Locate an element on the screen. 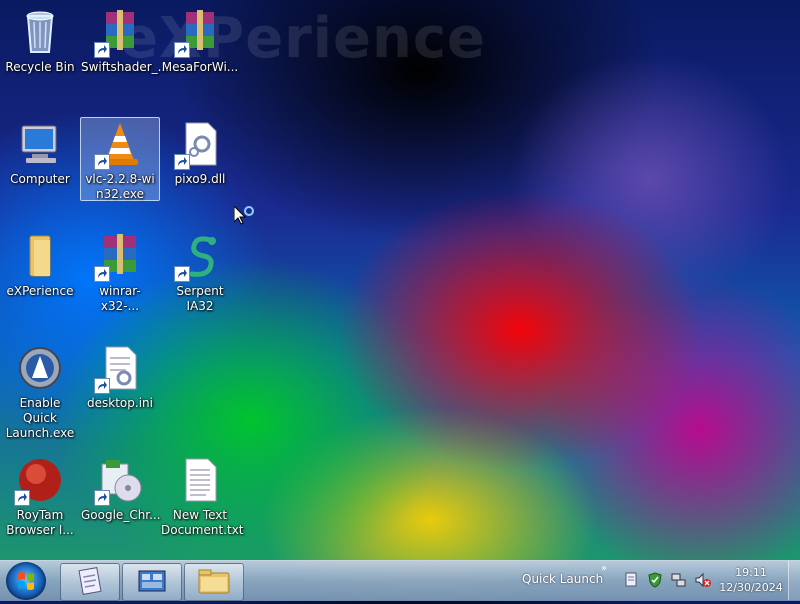 This screenshot has width=800, height=604. desktop-icon-experience-folder: eXPerience is located at coordinates (40, 265).